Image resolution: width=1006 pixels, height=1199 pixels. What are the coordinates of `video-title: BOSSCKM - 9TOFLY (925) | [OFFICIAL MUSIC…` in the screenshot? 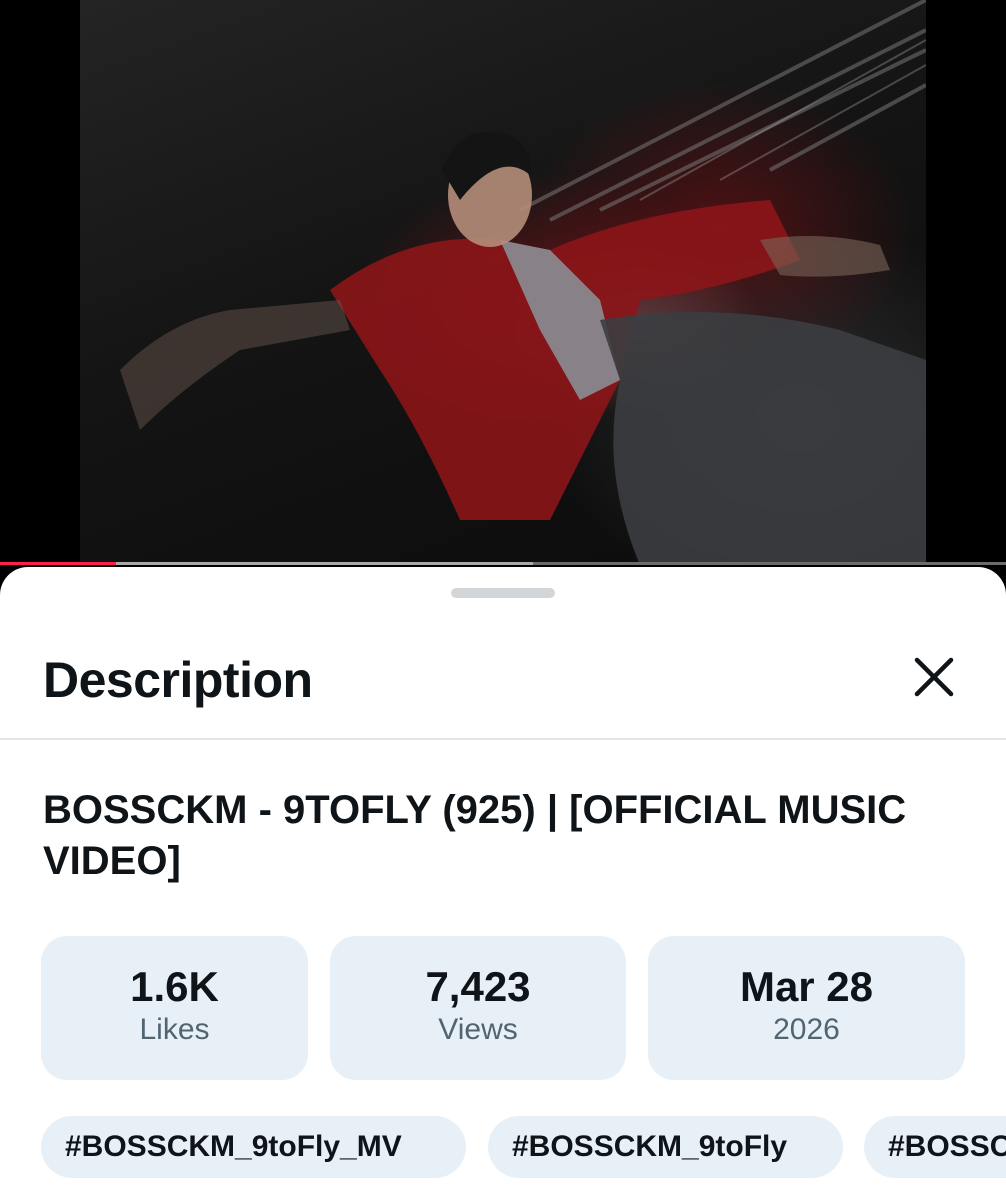 It's located at (475, 835).